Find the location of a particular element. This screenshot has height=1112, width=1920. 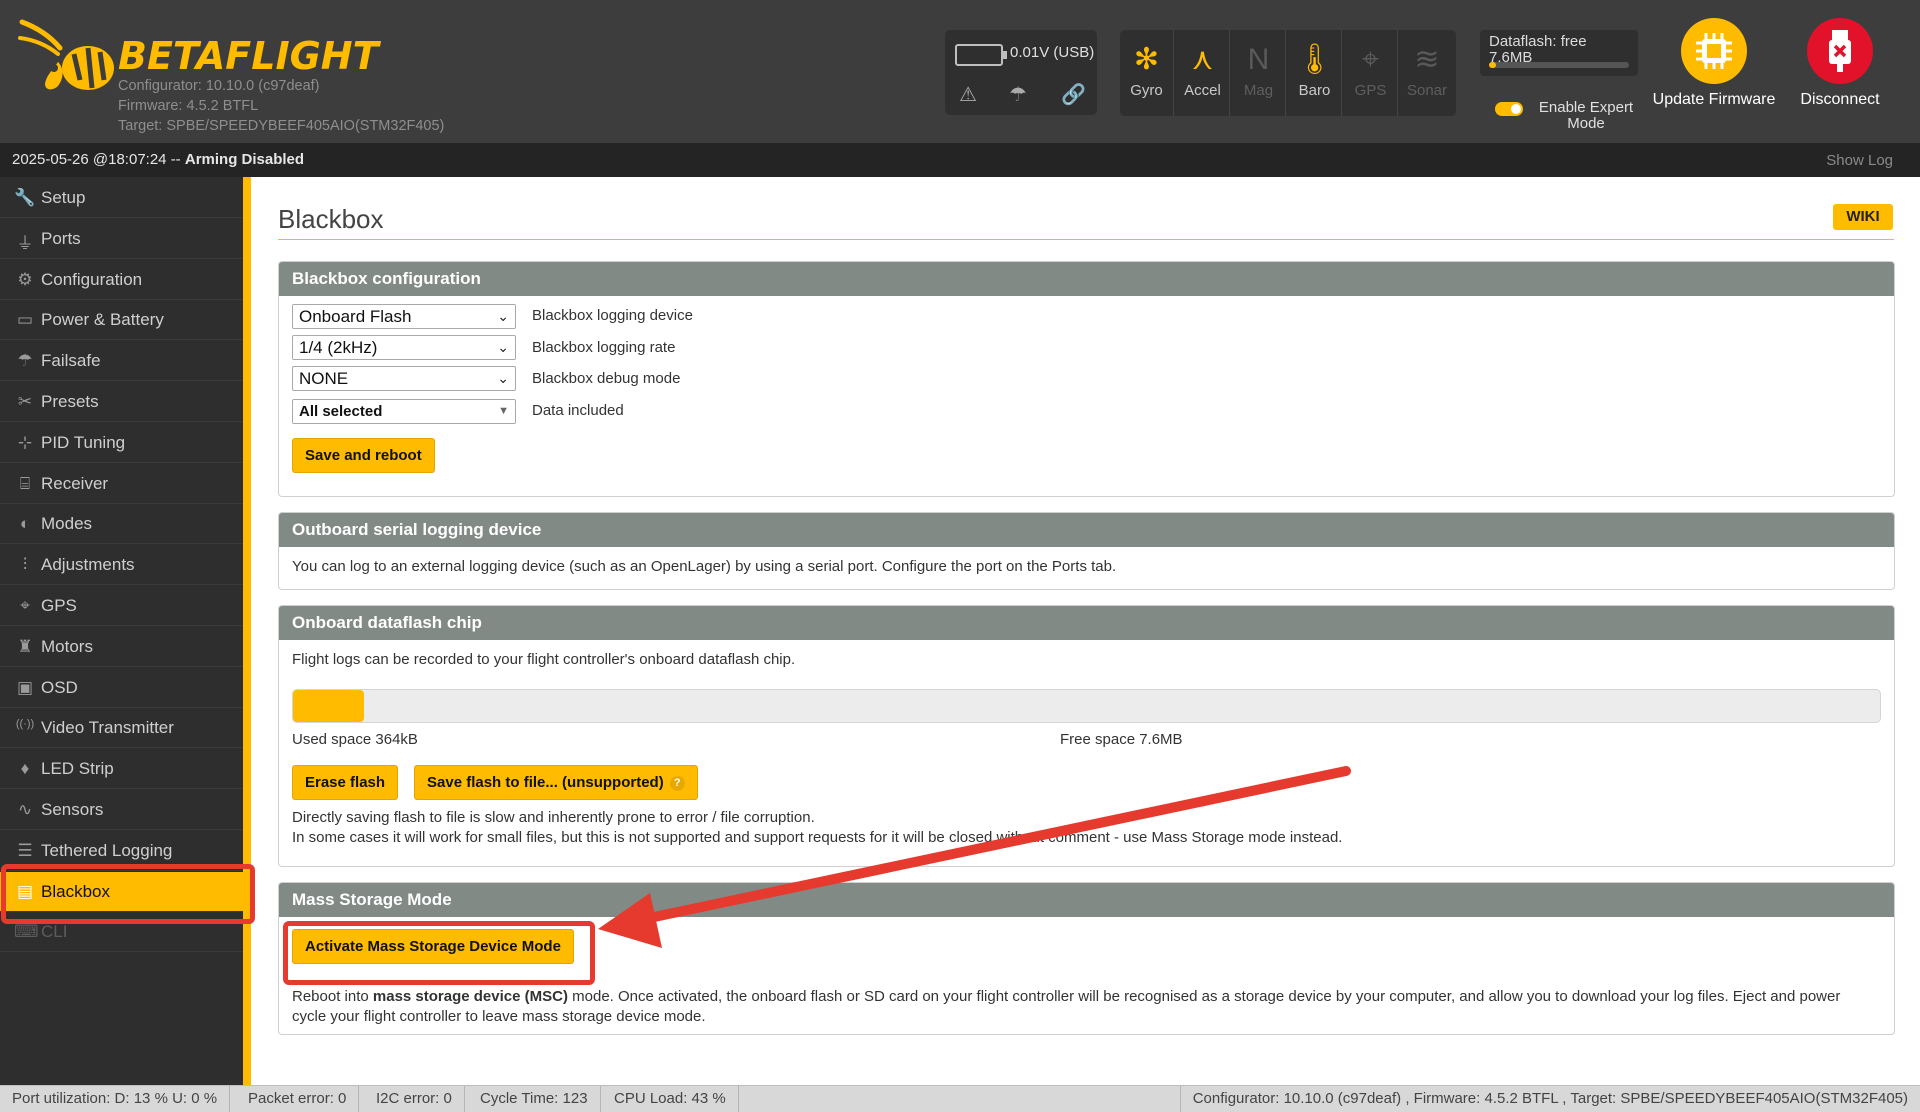

sidebar-item-ports: ⏚ Ports is located at coordinates (121, 239).